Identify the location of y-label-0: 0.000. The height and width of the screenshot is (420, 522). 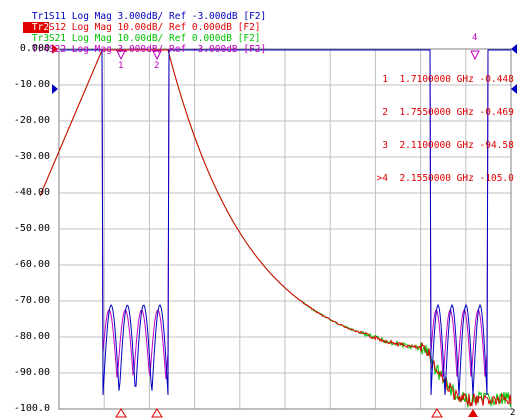
(34, 48).